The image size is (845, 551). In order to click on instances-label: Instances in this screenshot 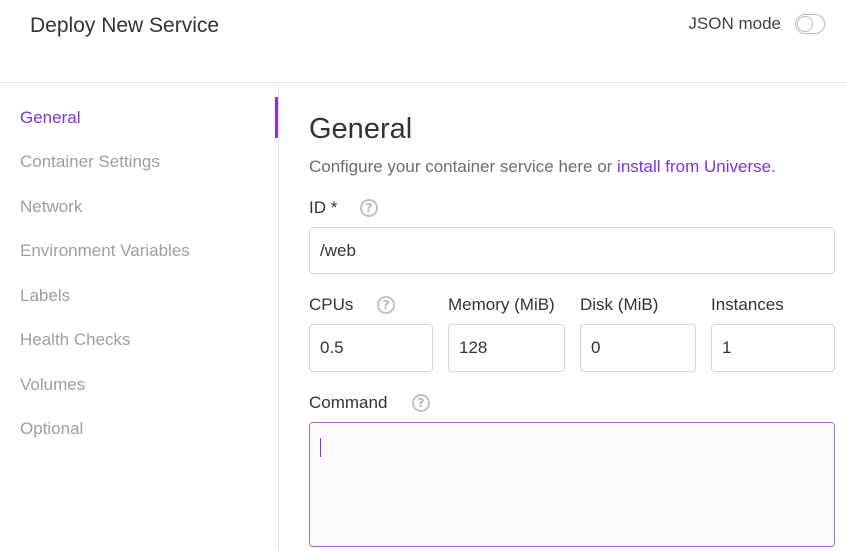, I will do `click(747, 304)`.